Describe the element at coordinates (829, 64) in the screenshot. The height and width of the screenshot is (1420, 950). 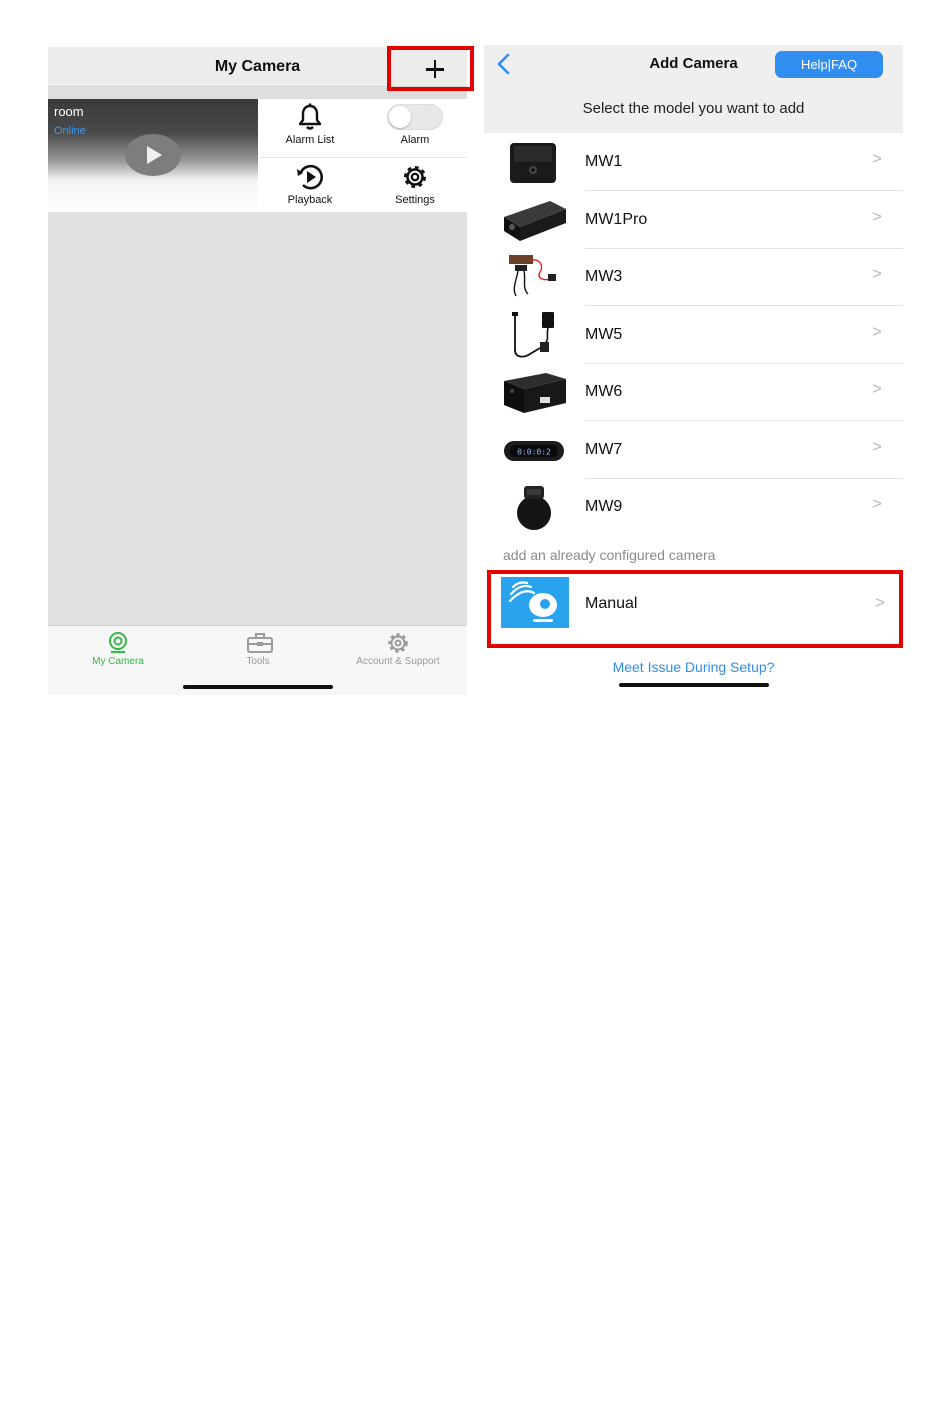
I see `help-faq-button: Help|FAQ` at that location.